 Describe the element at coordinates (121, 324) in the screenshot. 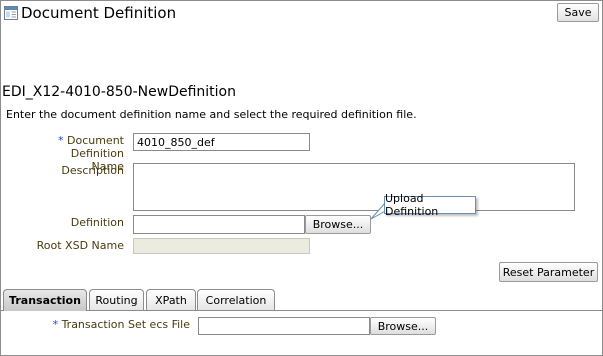

I see `transaction-set-label: * Transaction Set ecs File` at that location.